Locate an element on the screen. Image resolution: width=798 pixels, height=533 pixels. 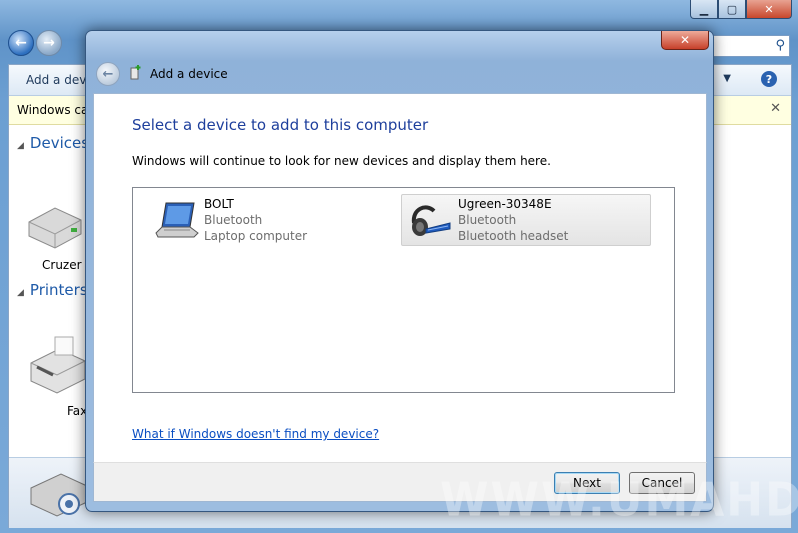
device-type: Laptop computer is located at coordinates (256, 236).